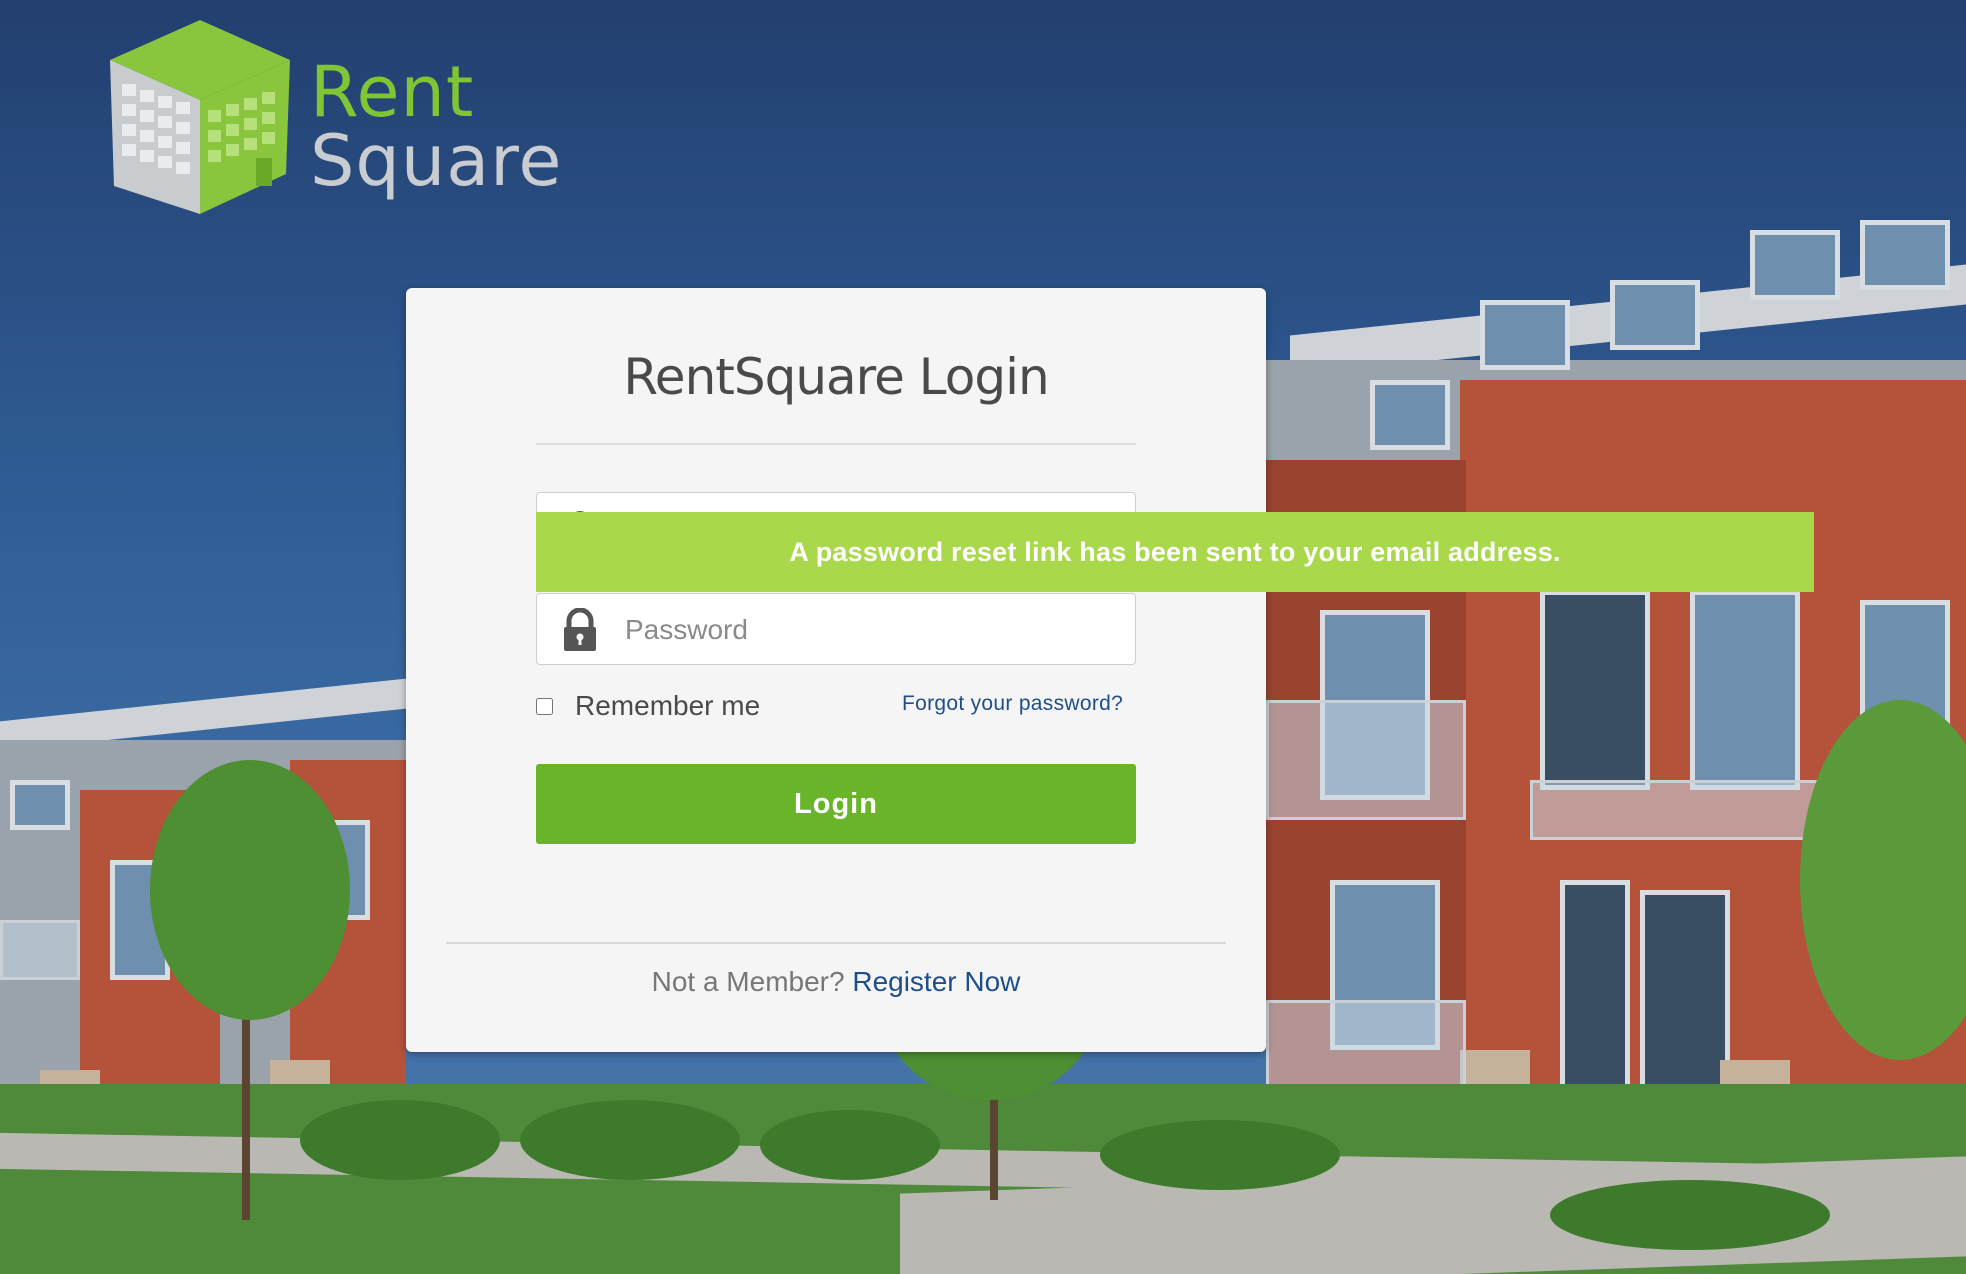 Image resolution: width=1966 pixels, height=1274 pixels. I want to click on building-logo-icon, so click(200, 117).